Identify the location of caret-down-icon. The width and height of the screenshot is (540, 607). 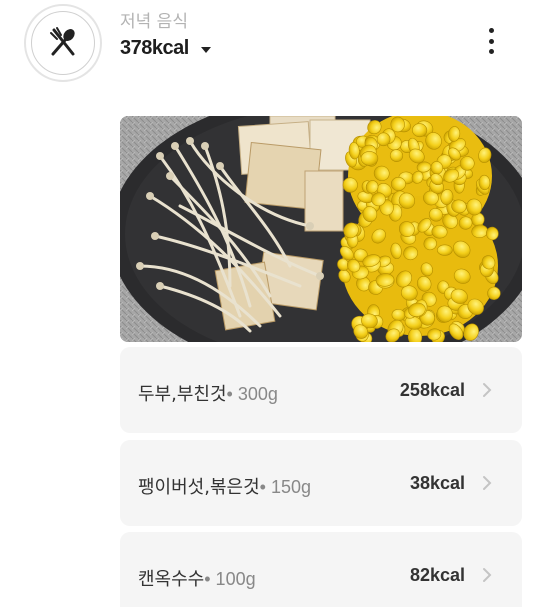
(205, 50).